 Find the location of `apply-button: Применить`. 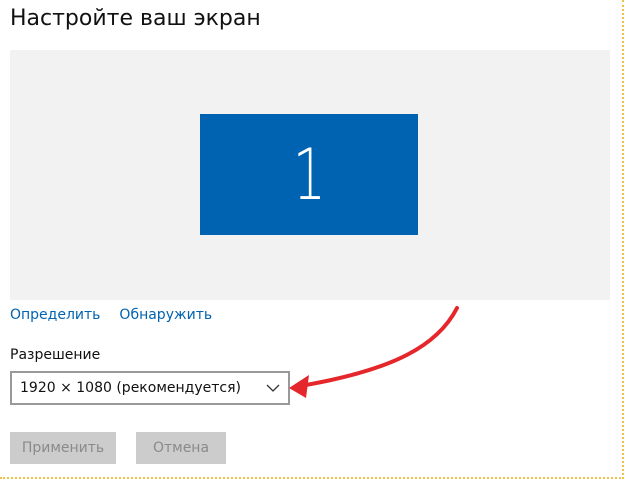

apply-button: Применить is located at coordinates (63, 448).